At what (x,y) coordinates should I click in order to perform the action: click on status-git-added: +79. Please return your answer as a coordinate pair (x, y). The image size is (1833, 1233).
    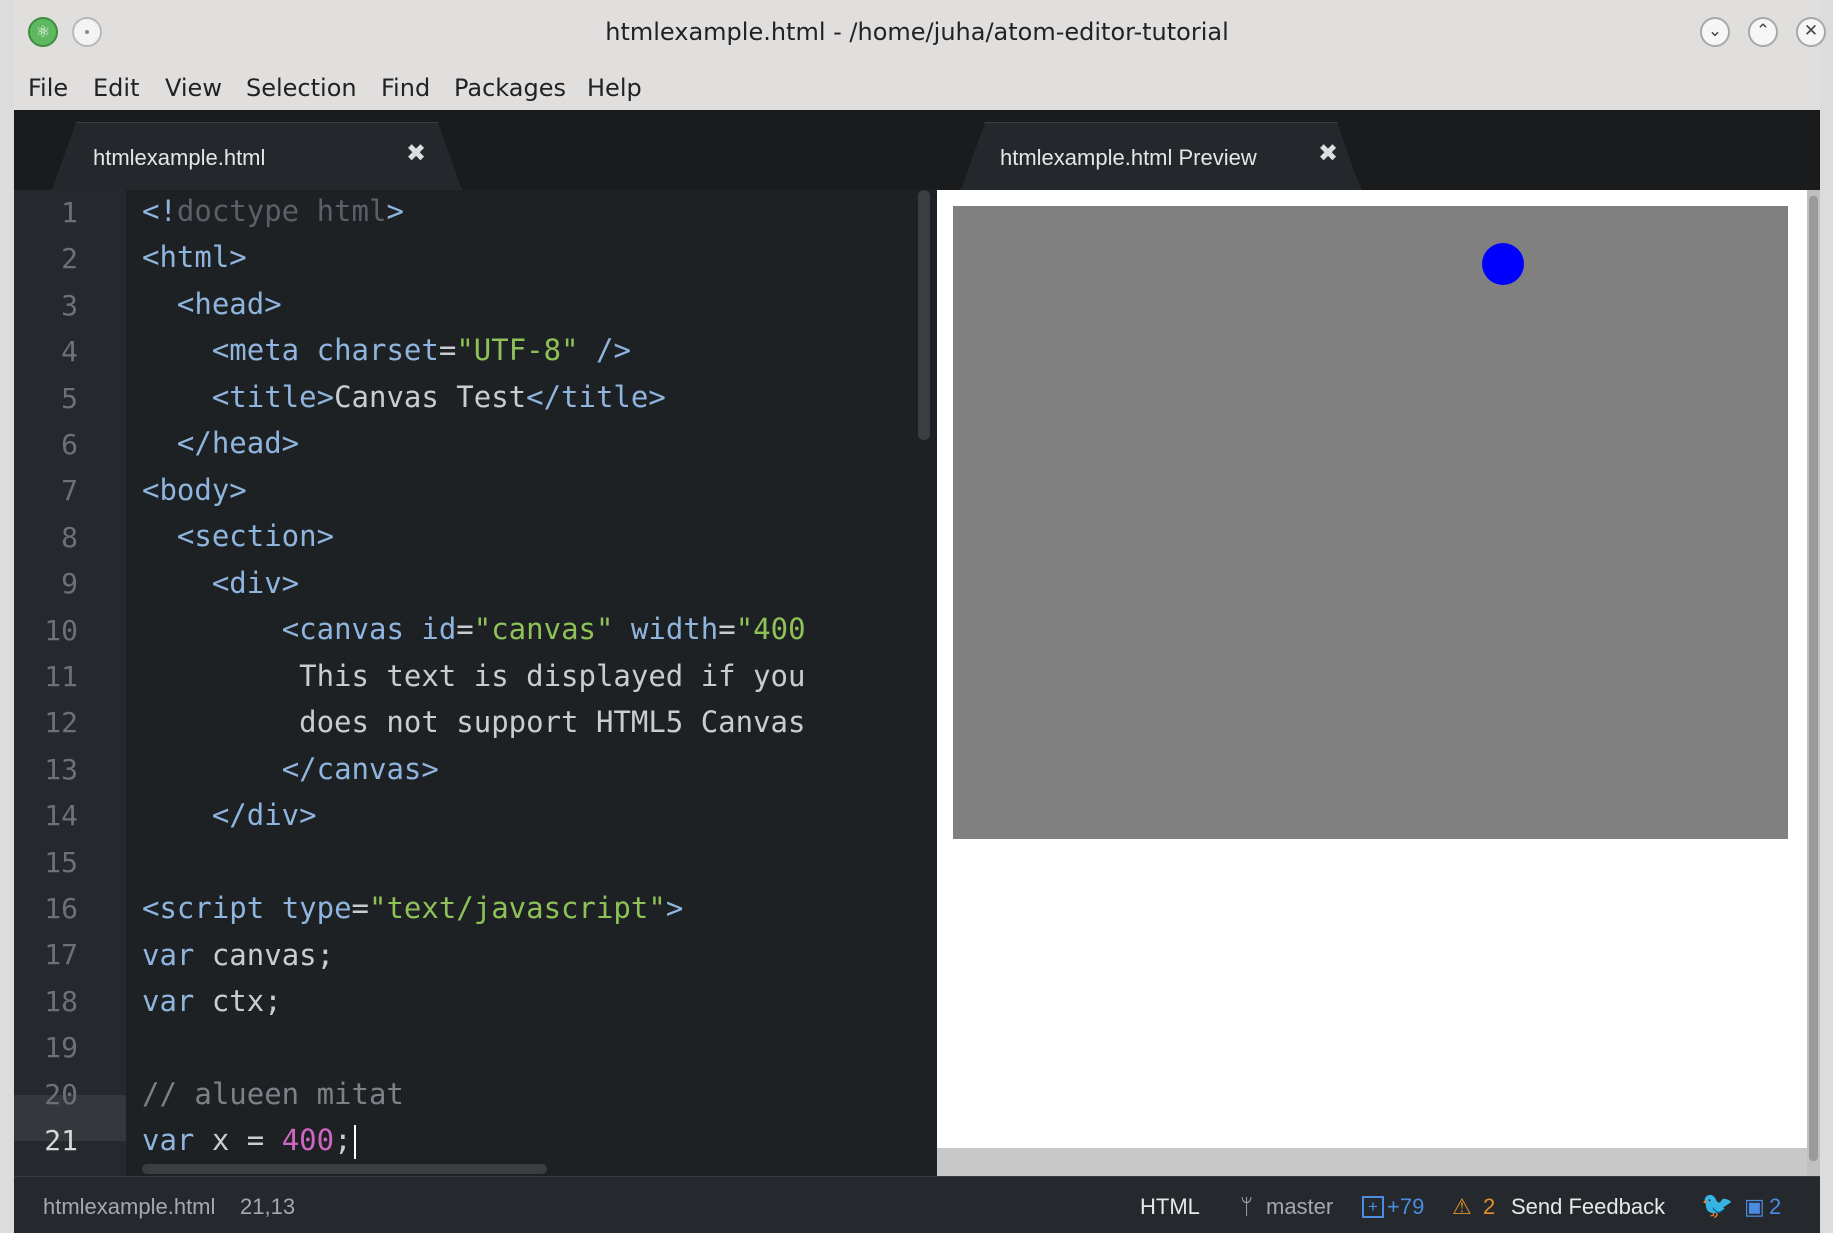
    Looking at the image, I should click on (1405, 1207).